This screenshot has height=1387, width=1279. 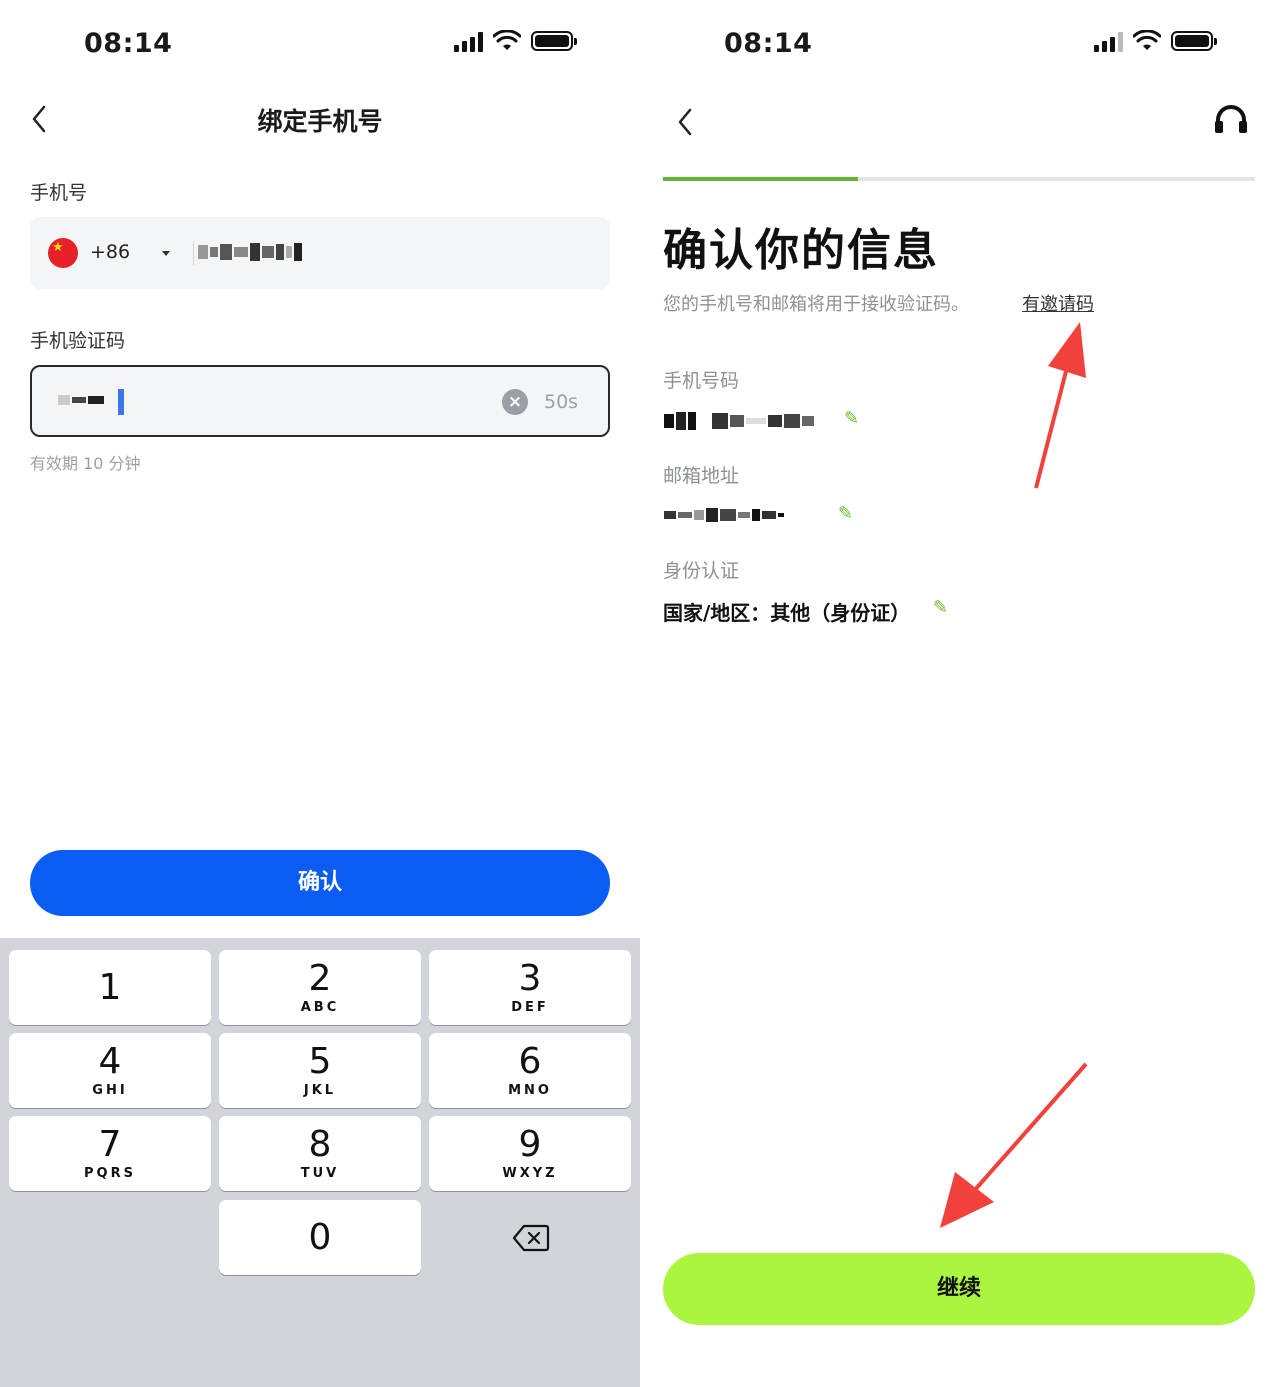 I want to click on key-8: 8 TUV, so click(x=320, y=1153).